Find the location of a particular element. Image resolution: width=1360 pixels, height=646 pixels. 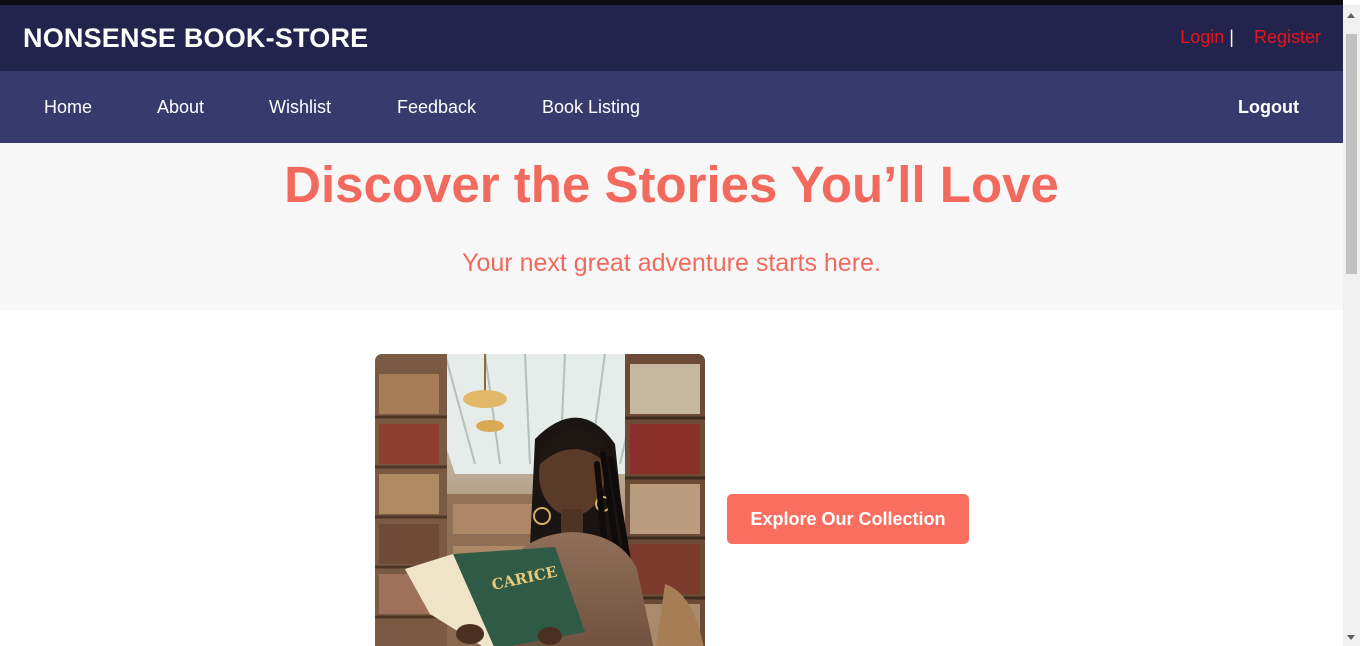

scroll-up-arrow-icon is located at coordinates (1351, 15).